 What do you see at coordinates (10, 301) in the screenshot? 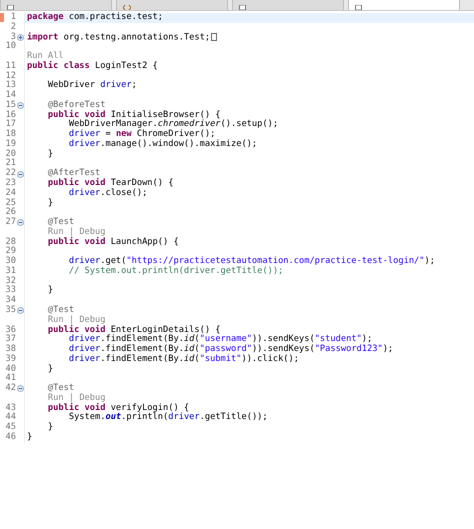
I see `line-number: 34` at bounding box center [10, 301].